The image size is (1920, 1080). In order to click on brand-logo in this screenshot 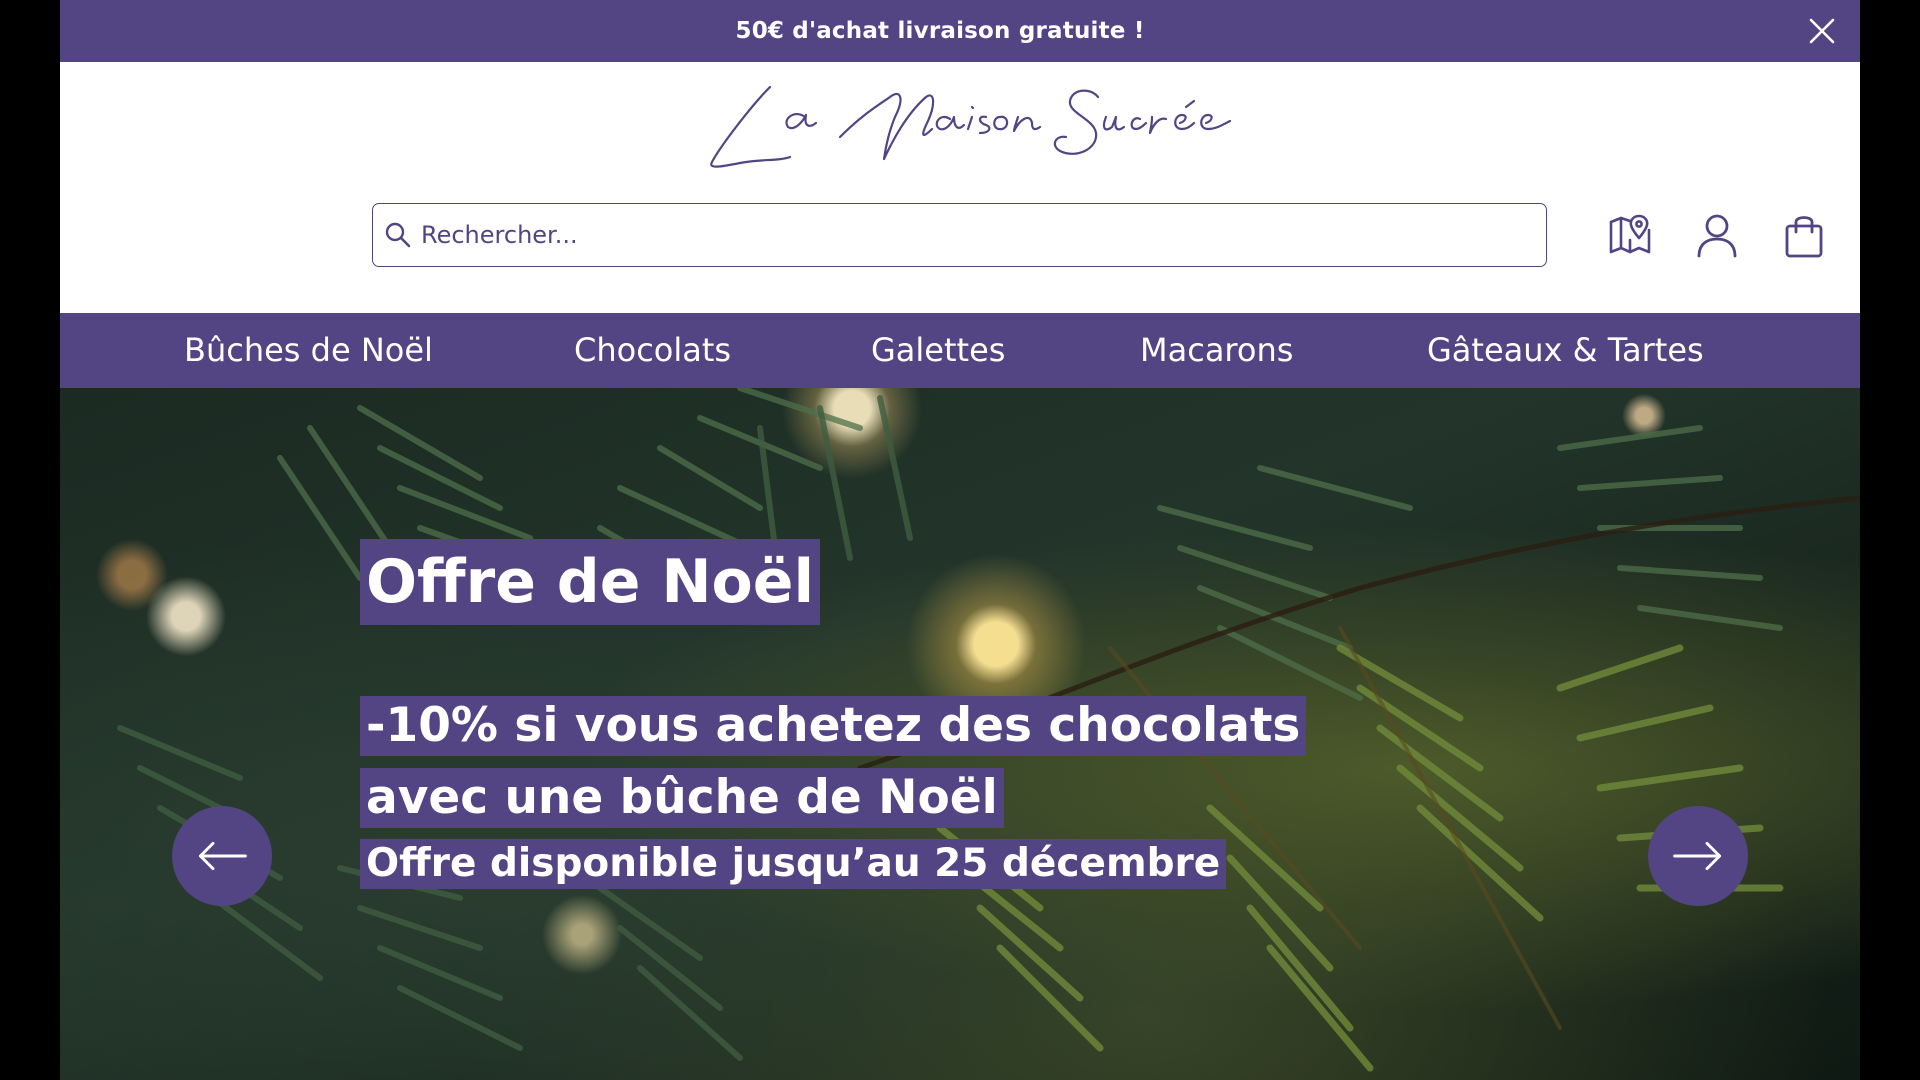, I will do `click(960, 122)`.